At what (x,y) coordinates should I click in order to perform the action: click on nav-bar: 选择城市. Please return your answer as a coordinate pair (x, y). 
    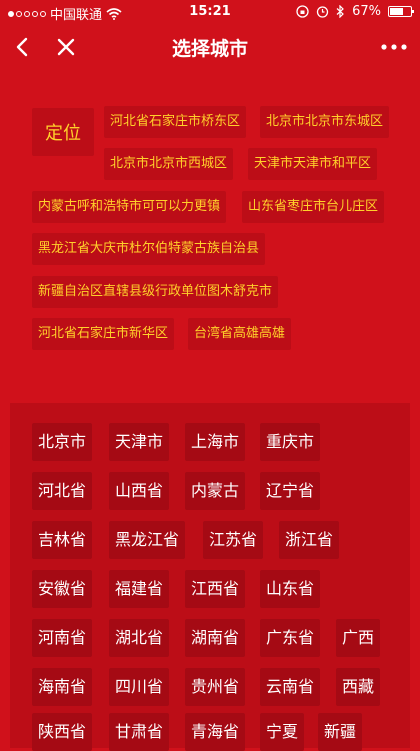
    Looking at the image, I should click on (210, 47).